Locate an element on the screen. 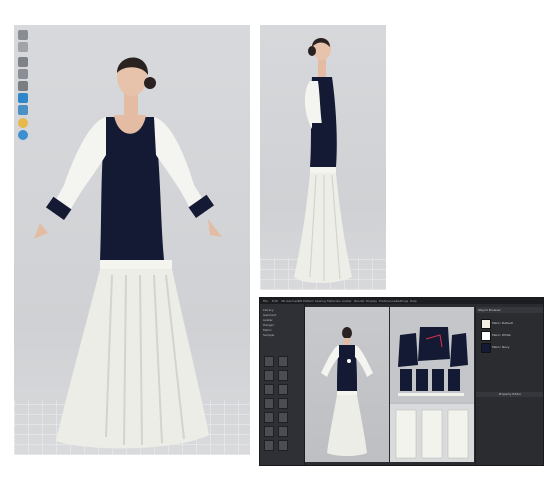 The height and width of the screenshot is (487, 551). pattern-canvas is located at coordinates (432, 354).